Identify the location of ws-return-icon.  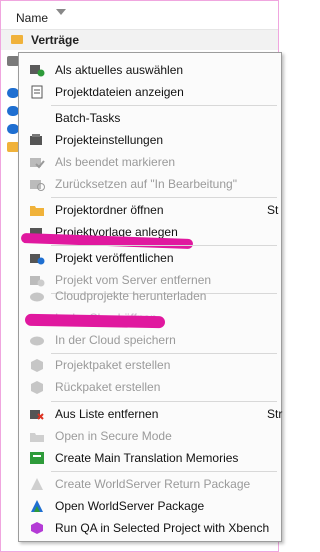
(37, 484).